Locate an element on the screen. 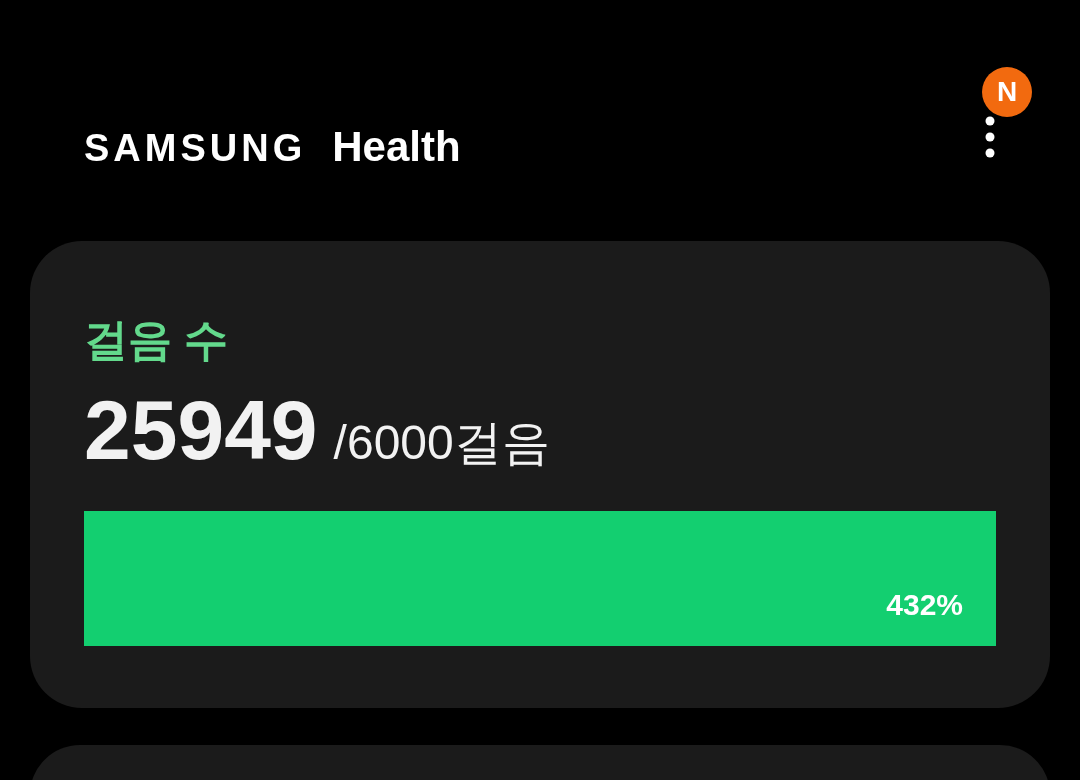  app-name: Health is located at coordinates (396, 147).